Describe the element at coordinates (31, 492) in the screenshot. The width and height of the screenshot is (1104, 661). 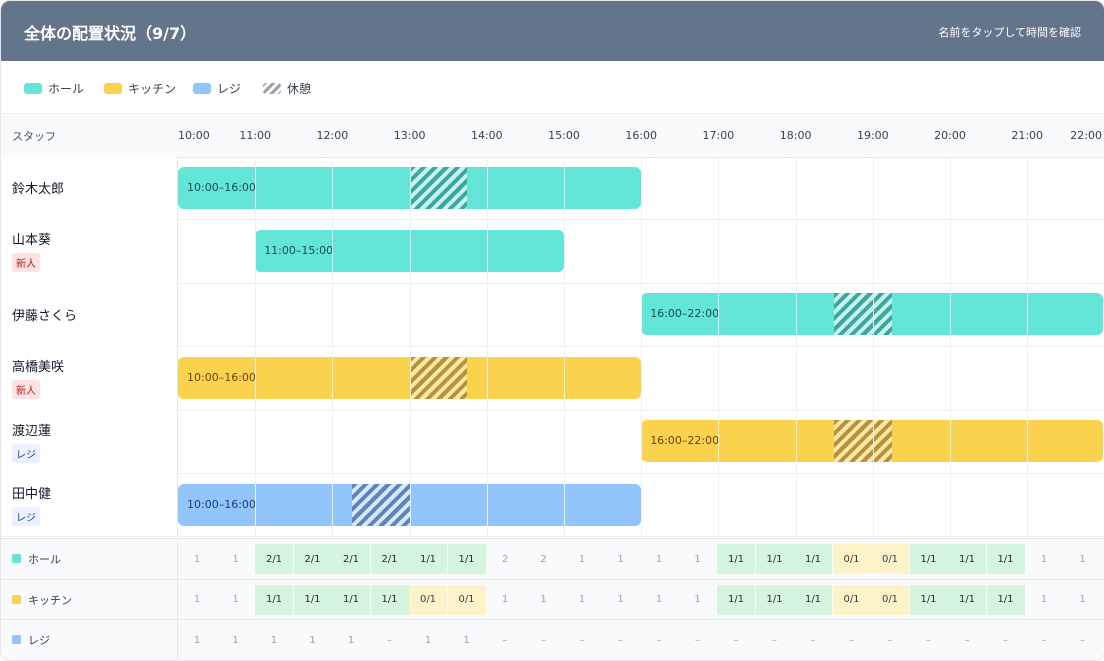
I see `staff-name: 田中健` at that location.